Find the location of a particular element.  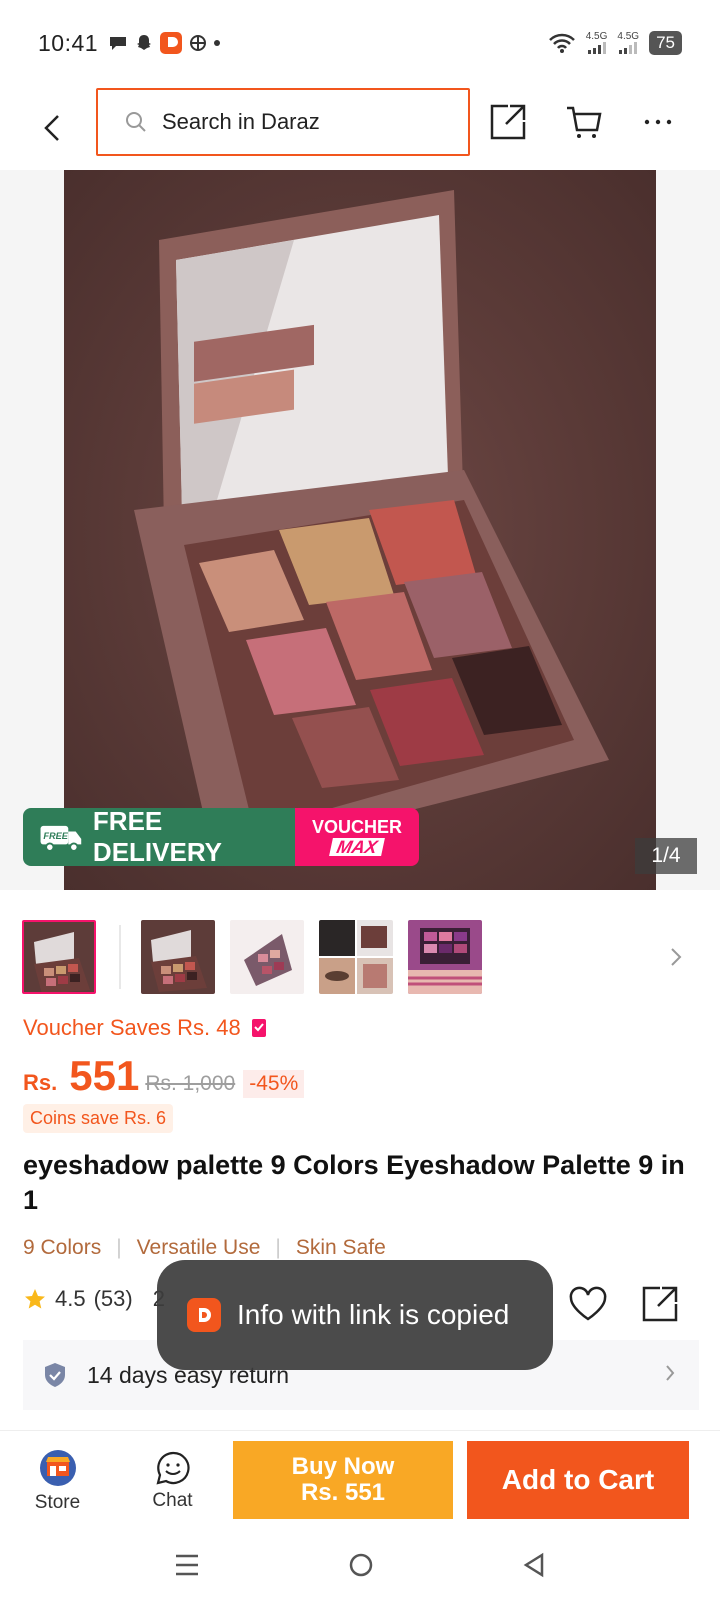

search-icon is located at coordinates (136, 122).